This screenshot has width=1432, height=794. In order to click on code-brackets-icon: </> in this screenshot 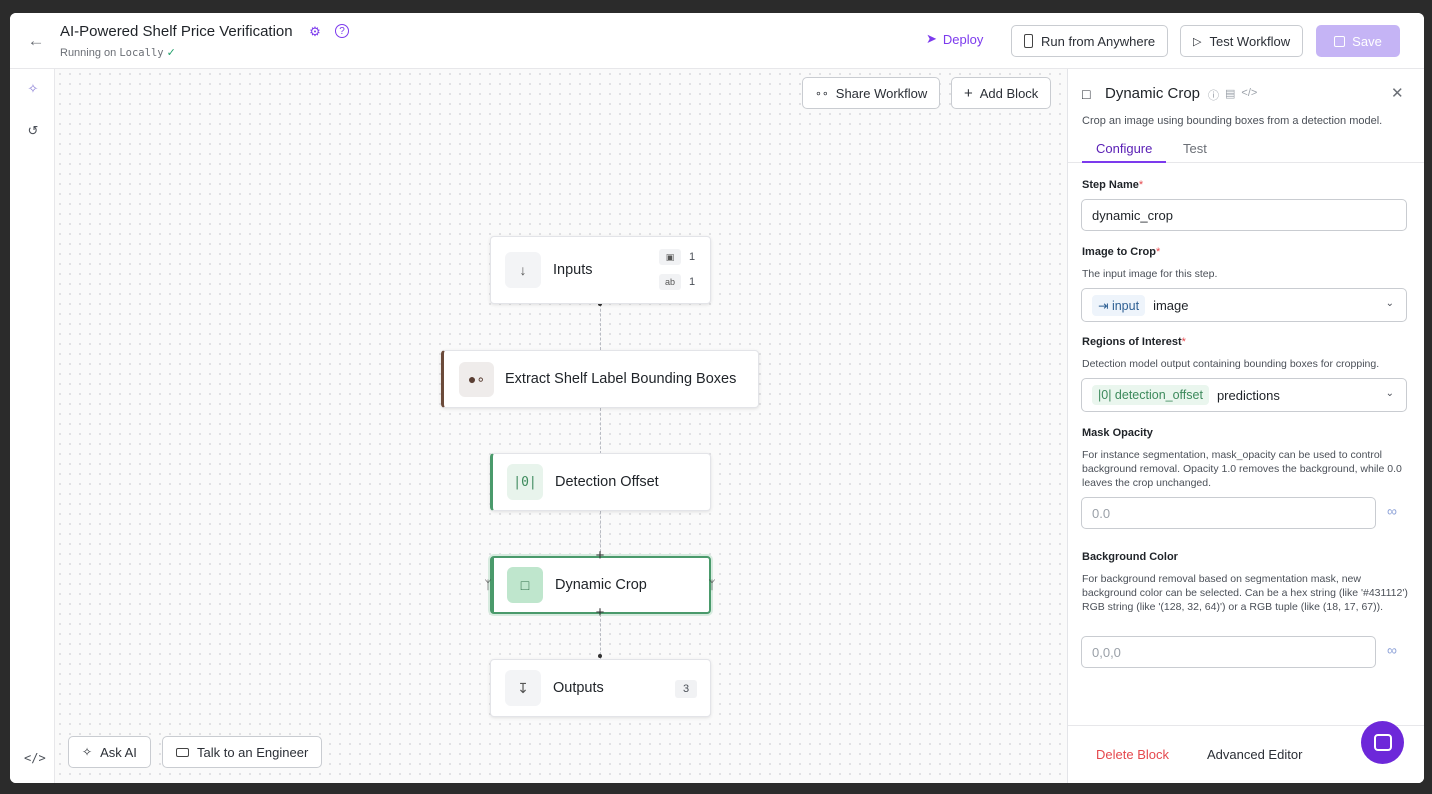, I will do `click(35, 758)`.